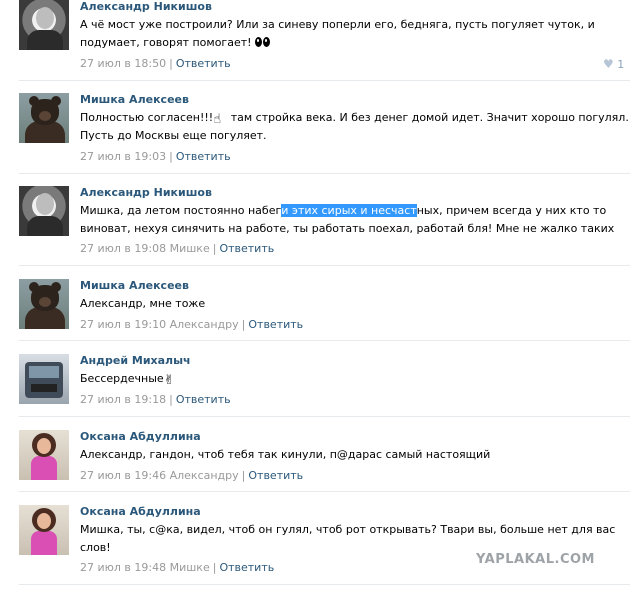  I want to click on like-button: ♥ 1, so click(613, 64).